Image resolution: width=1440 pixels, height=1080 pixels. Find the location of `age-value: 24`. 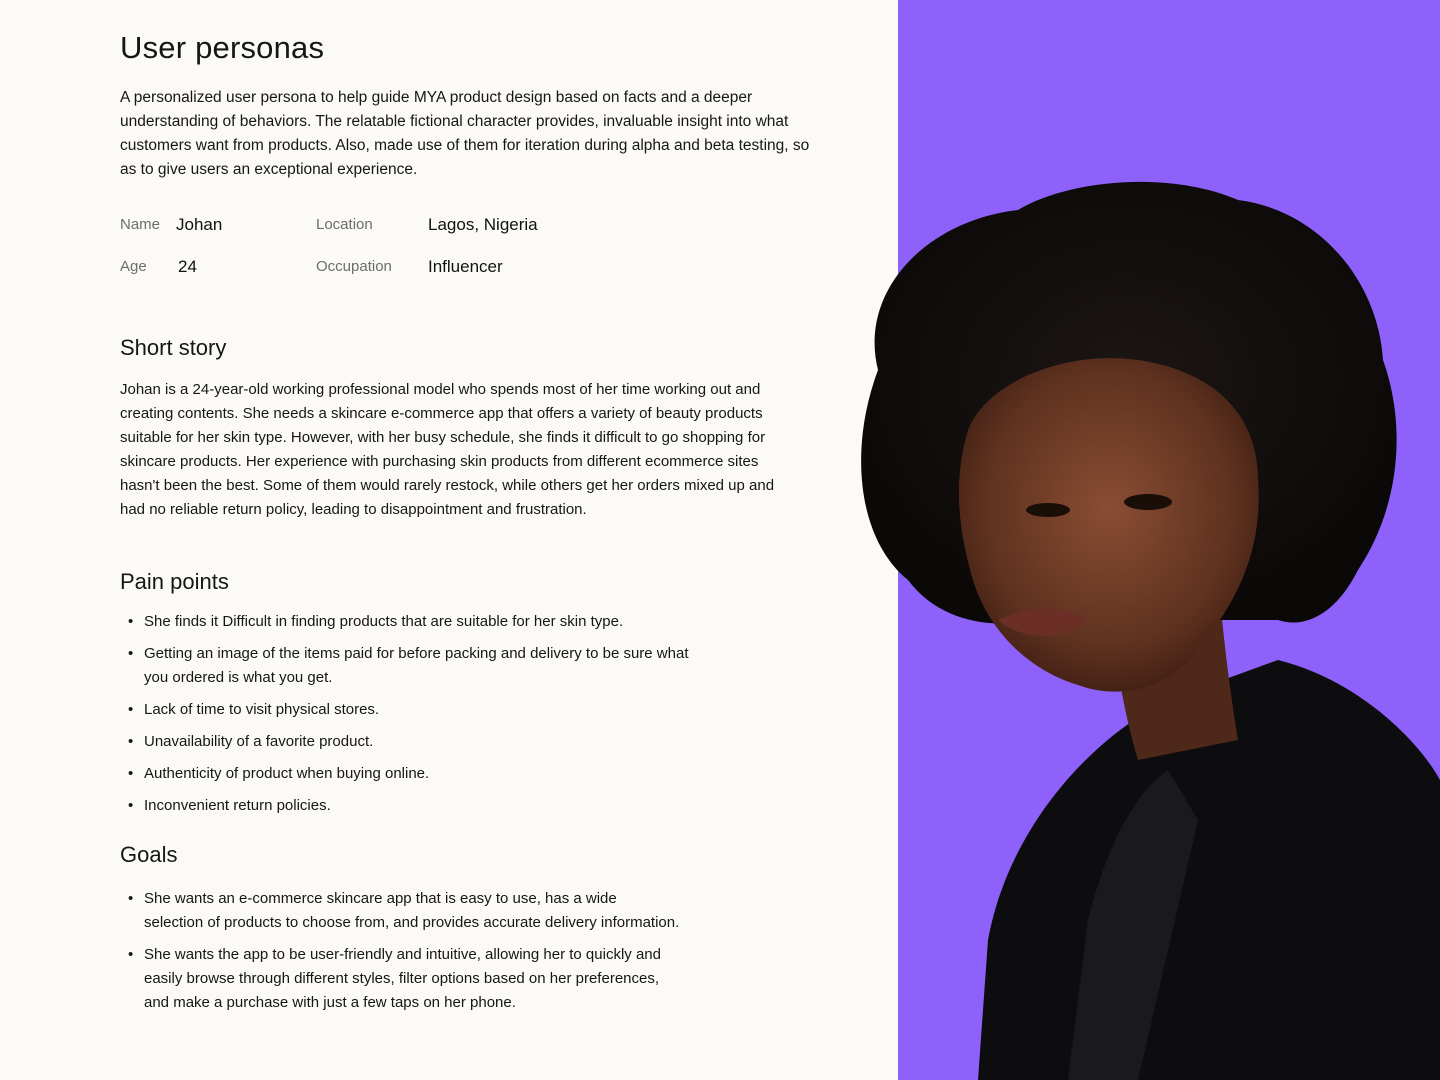

age-value: 24 is located at coordinates (187, 266).